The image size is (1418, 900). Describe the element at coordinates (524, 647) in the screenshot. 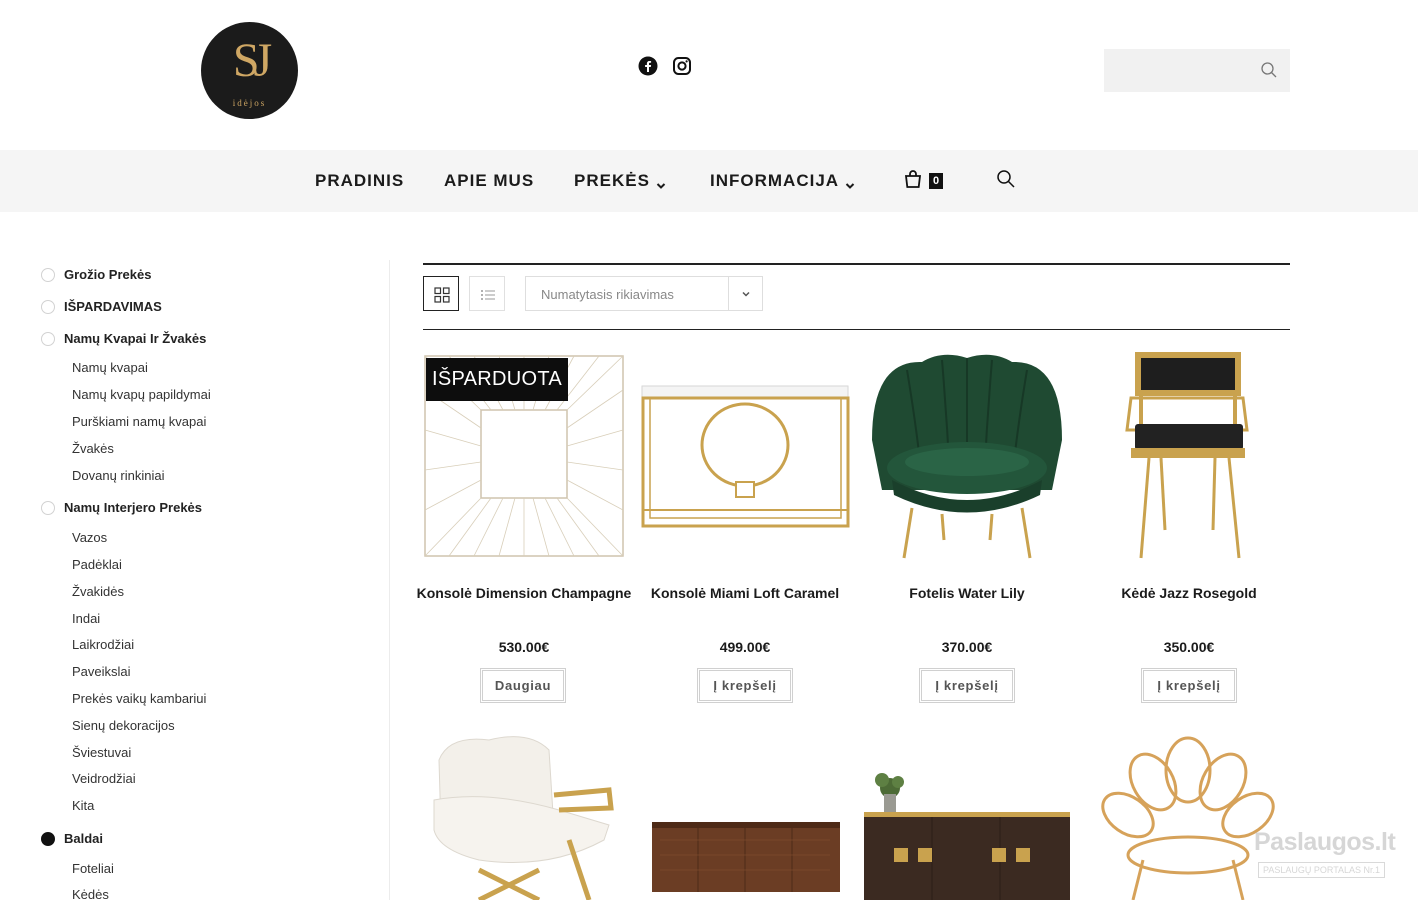

I see `product-price: 530.00€` at that location.